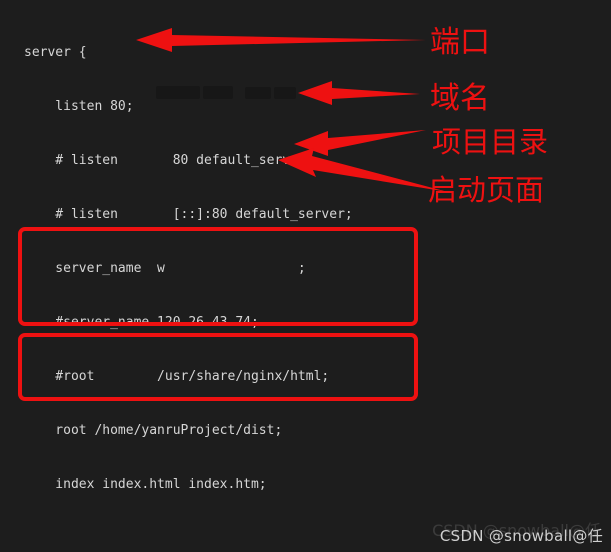 Image resolution: width=611 pixels, height=552 pixels. I want to click on annotation-label-port: 端口, so click(460, 42).